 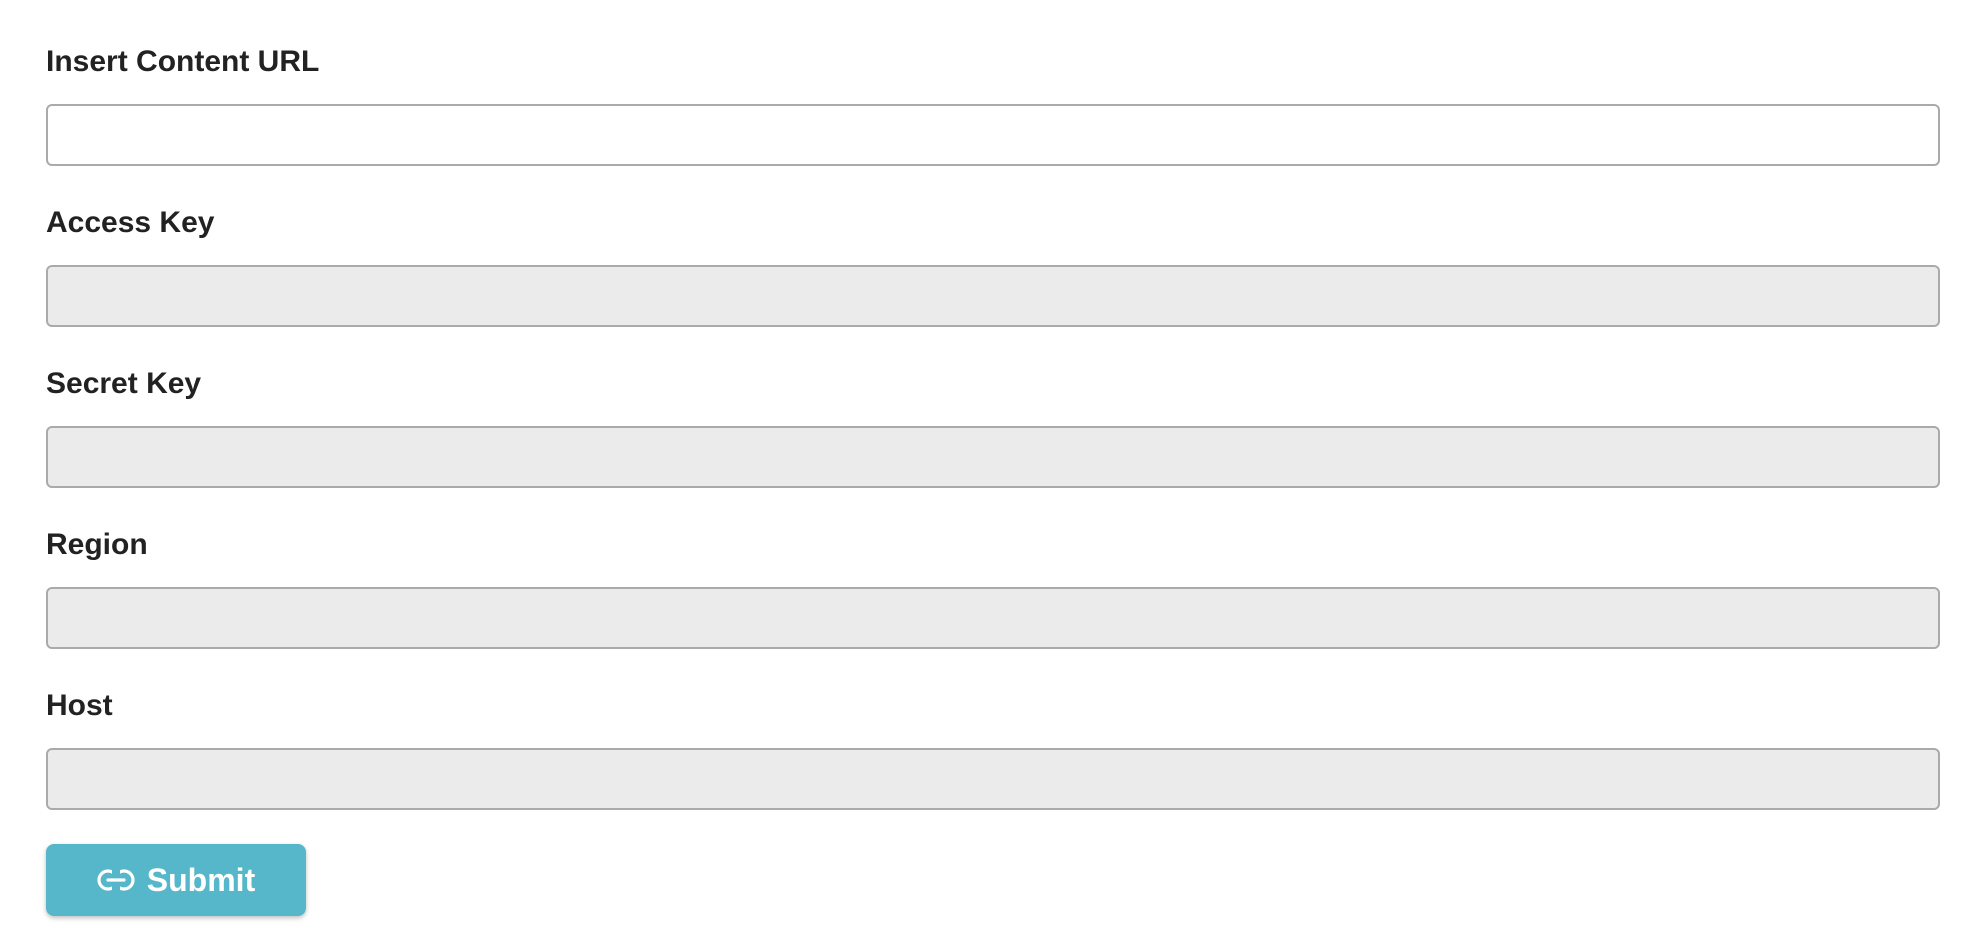 What do you see at coordinates (993, 779) in the screenshot?
I see `host-input` at bounding box center [993, 779].